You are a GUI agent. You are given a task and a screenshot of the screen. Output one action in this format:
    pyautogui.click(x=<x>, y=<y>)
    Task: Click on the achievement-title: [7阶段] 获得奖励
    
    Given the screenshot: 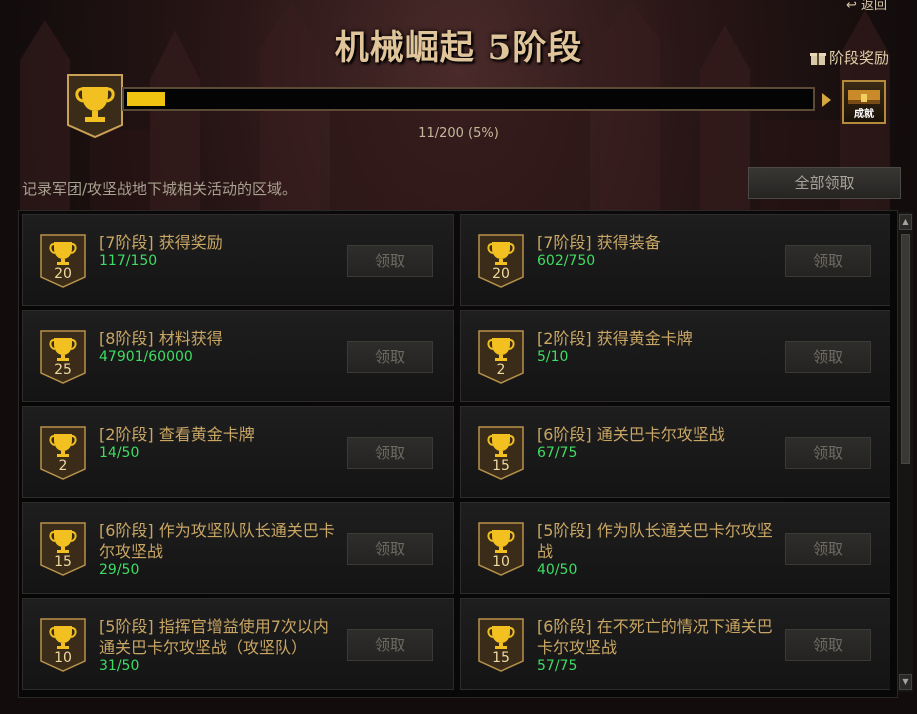 What is the action you would take?
    pyautogui.click(x=161, y=242)
    